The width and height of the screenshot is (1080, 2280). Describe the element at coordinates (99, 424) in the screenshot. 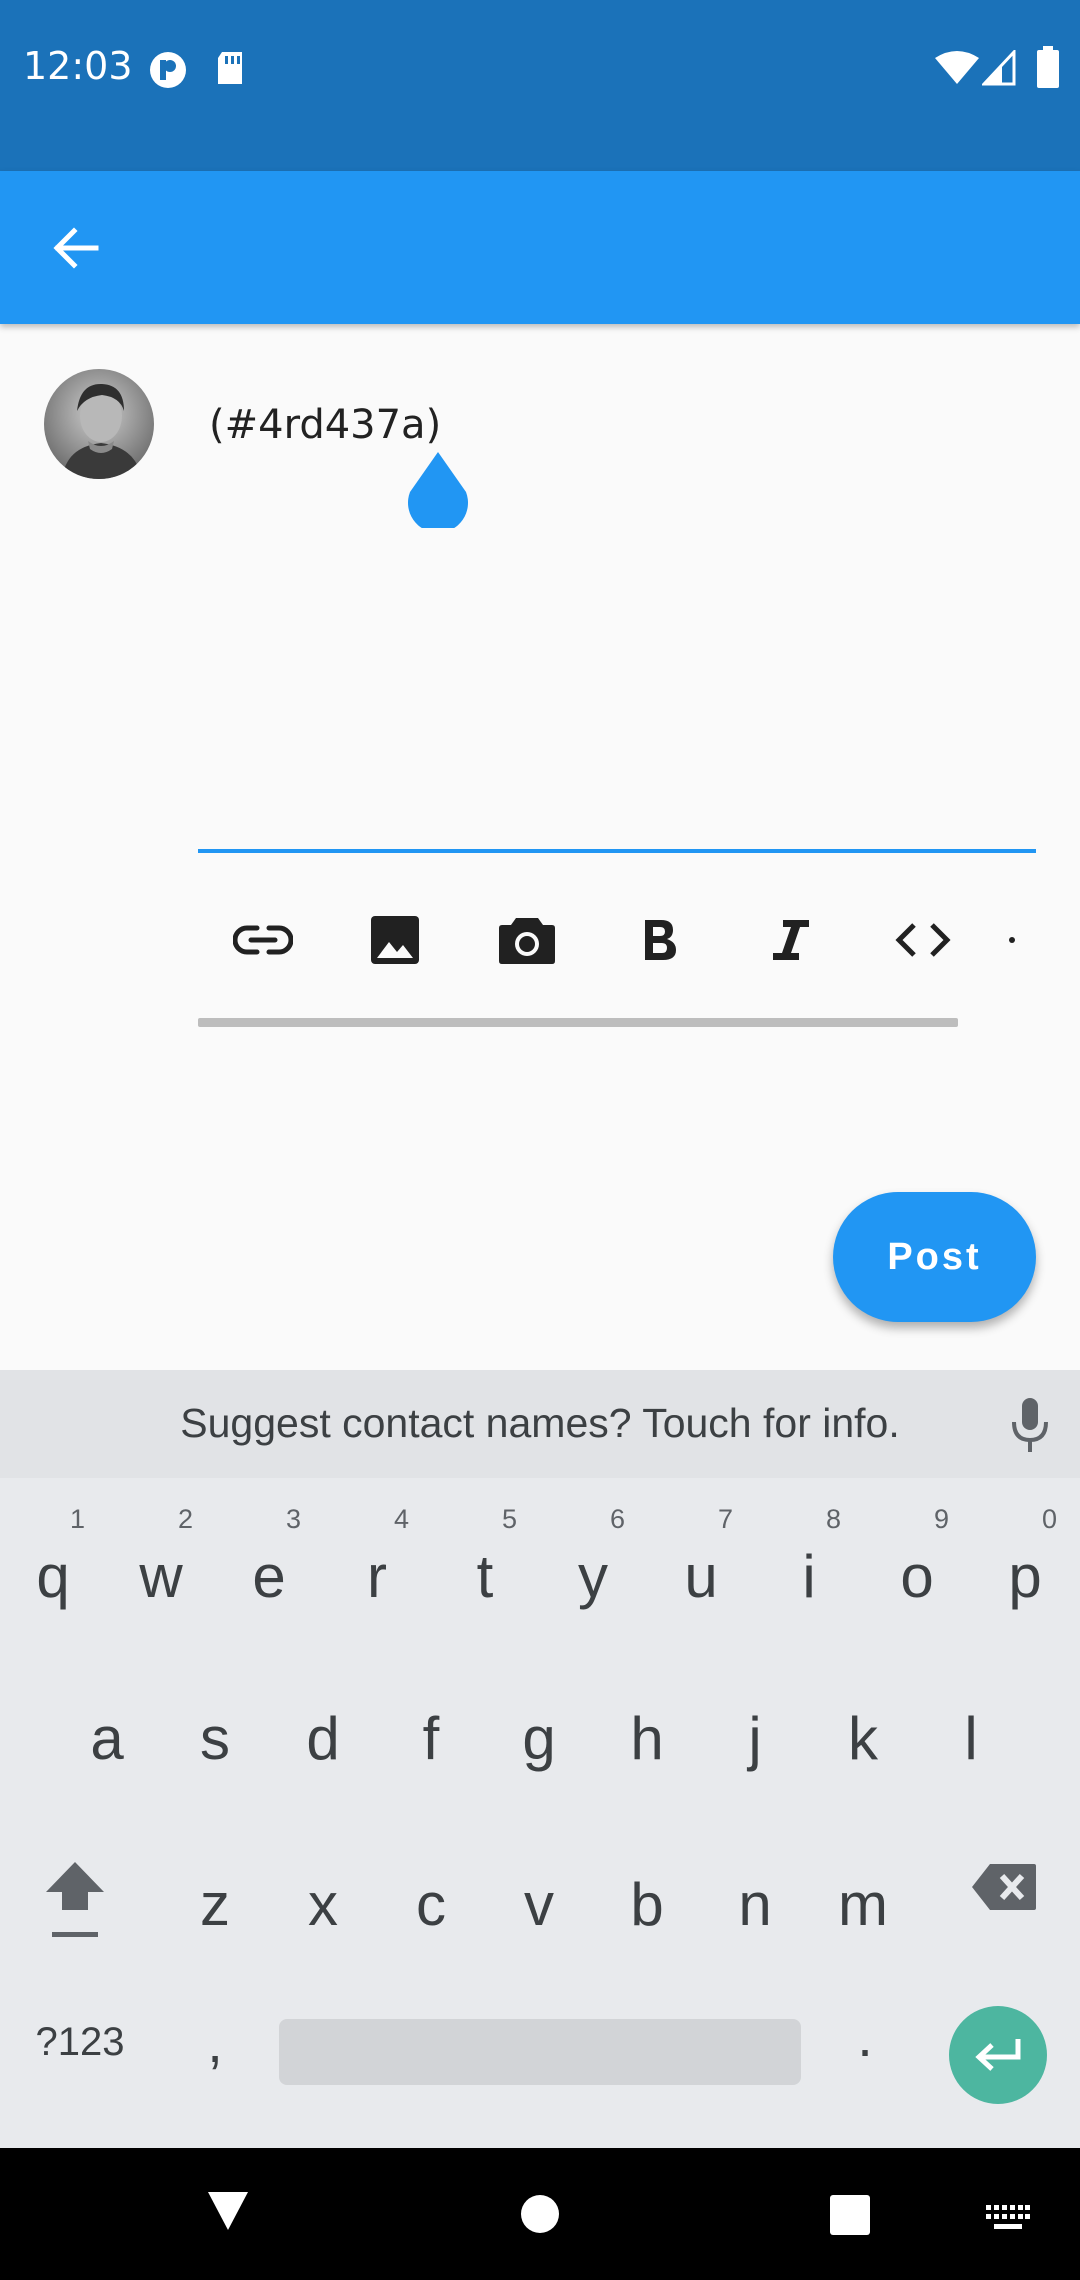

I see `avatar` at that location.